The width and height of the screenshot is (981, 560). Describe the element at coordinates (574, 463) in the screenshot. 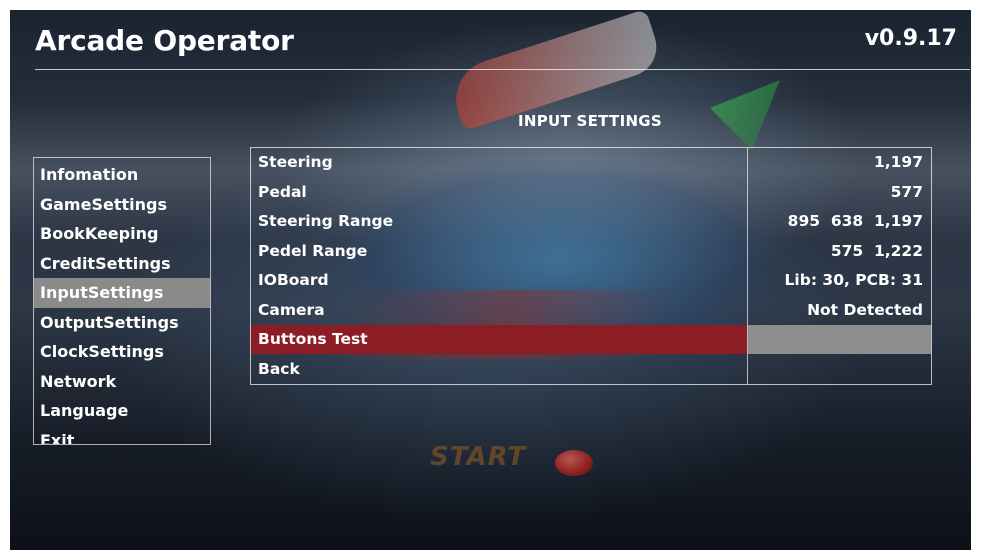

I see `start-button-icon` at that location.